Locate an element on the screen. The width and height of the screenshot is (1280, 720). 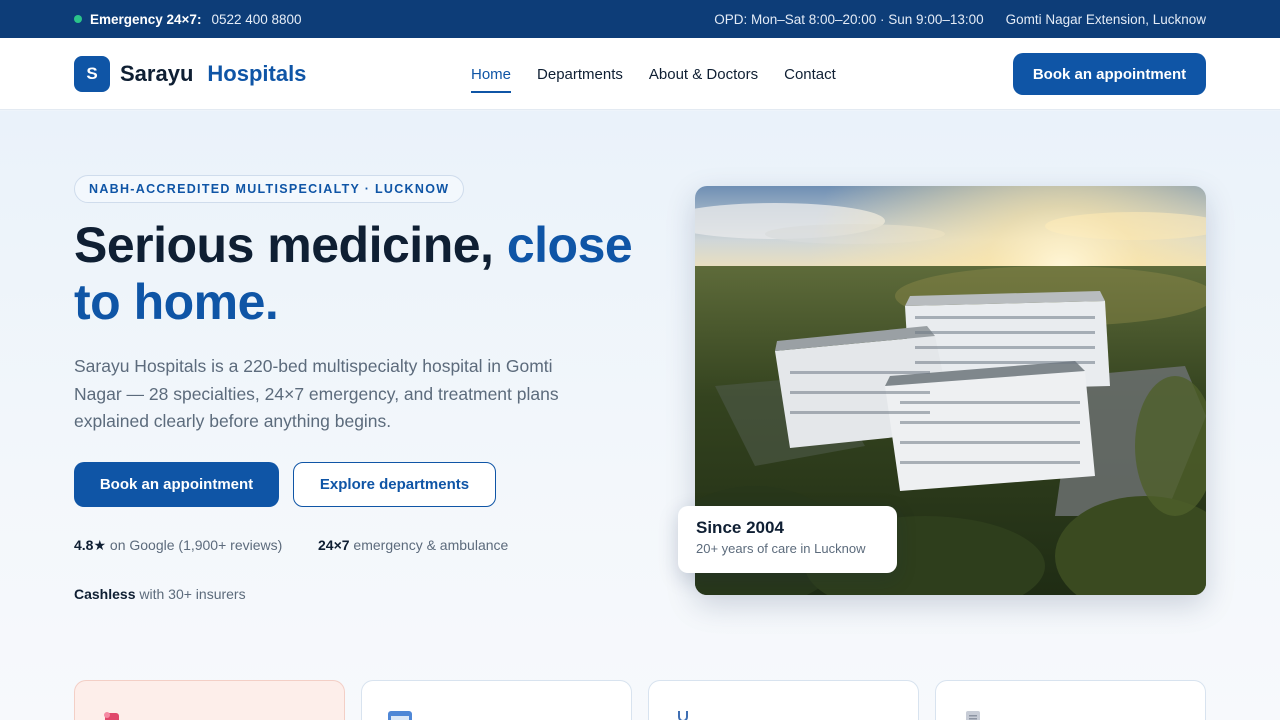
rating-value: 4.8★ is located at coordinates (90, 545).